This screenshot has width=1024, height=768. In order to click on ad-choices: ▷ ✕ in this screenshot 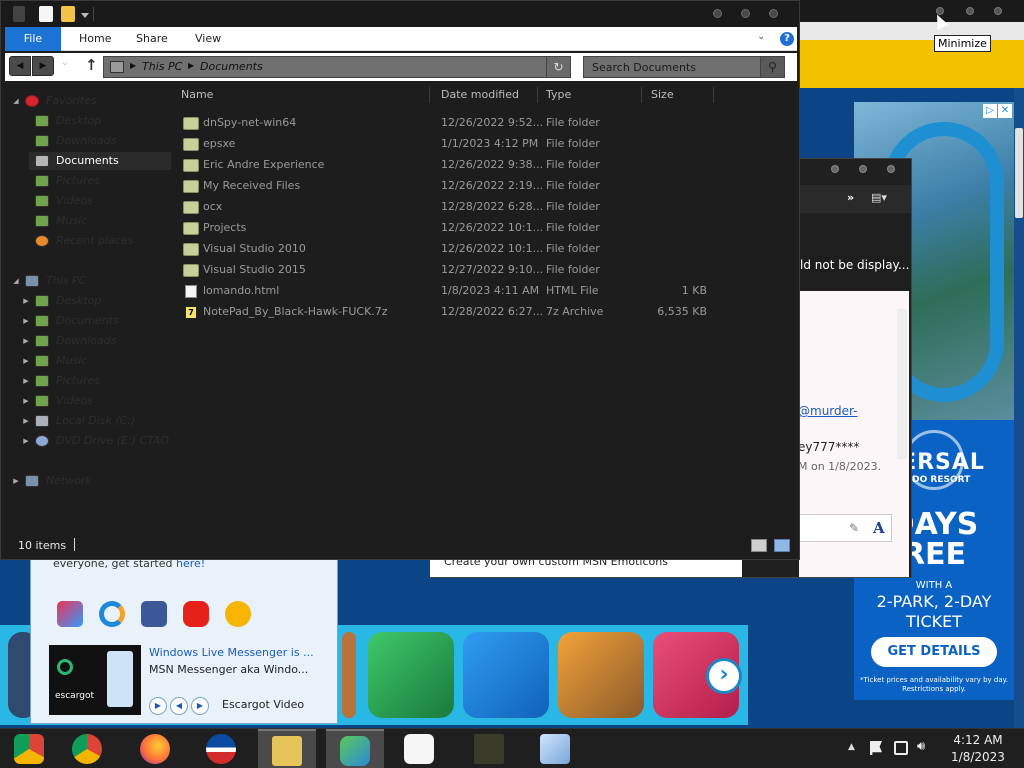, I will do `click(997, 111)`.